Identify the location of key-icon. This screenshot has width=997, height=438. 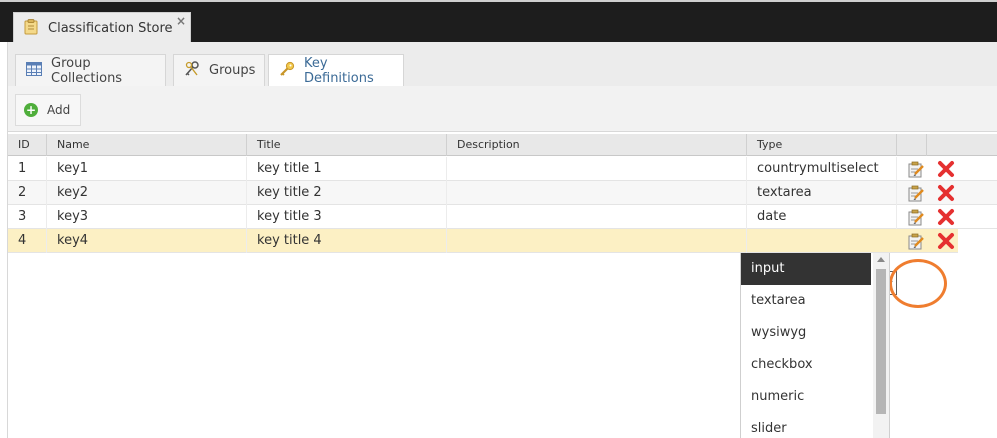
(287, 71).